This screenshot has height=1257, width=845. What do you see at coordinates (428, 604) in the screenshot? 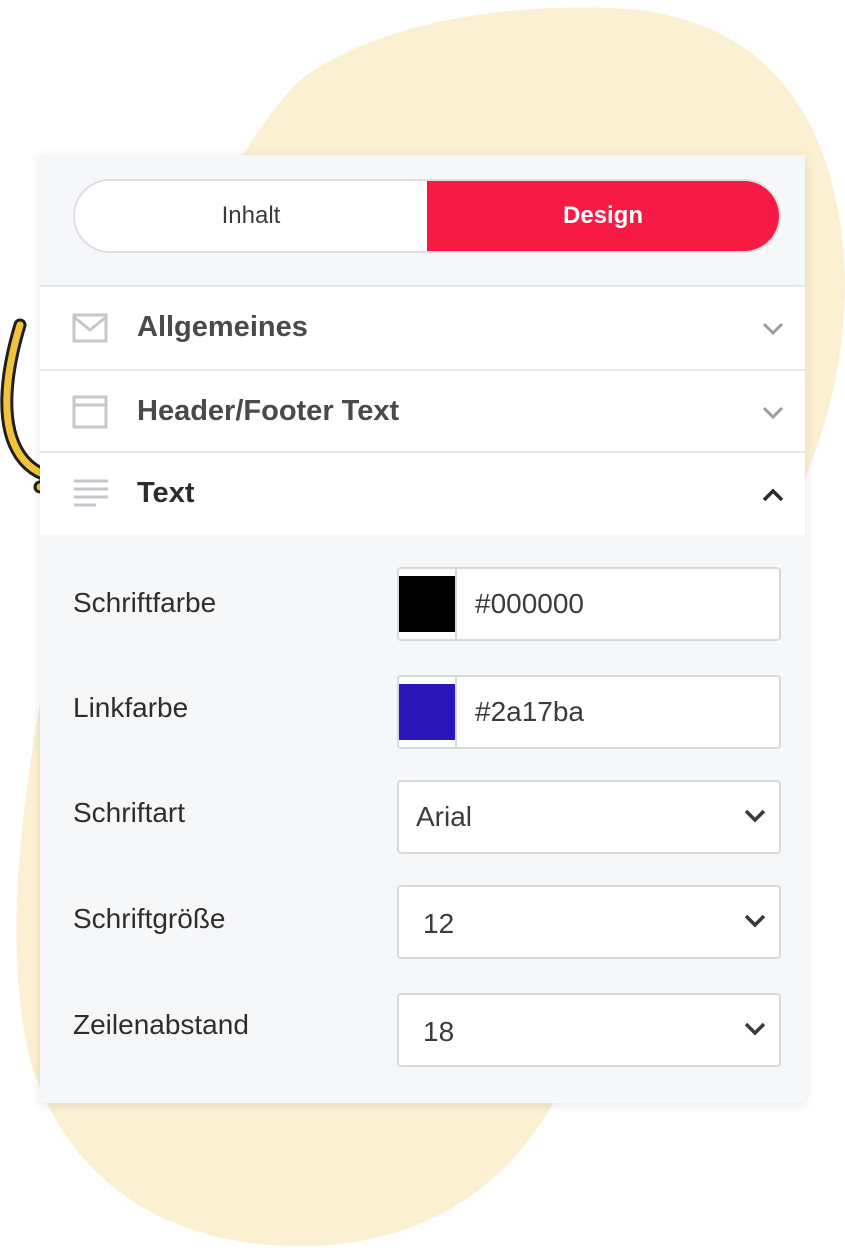
I see `font-color-swatch` at bounding box center [428, 604].